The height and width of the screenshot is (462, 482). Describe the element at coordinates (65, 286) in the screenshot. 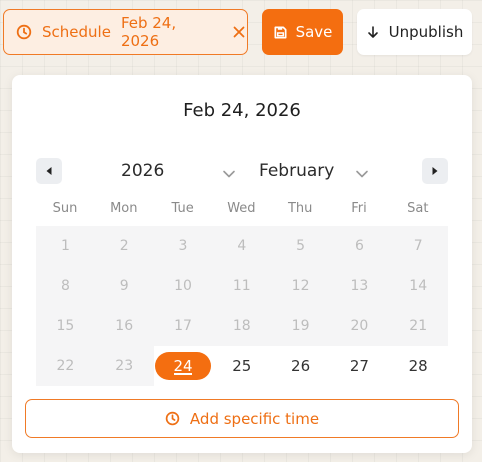

I see `day-cell: 8` at that location.